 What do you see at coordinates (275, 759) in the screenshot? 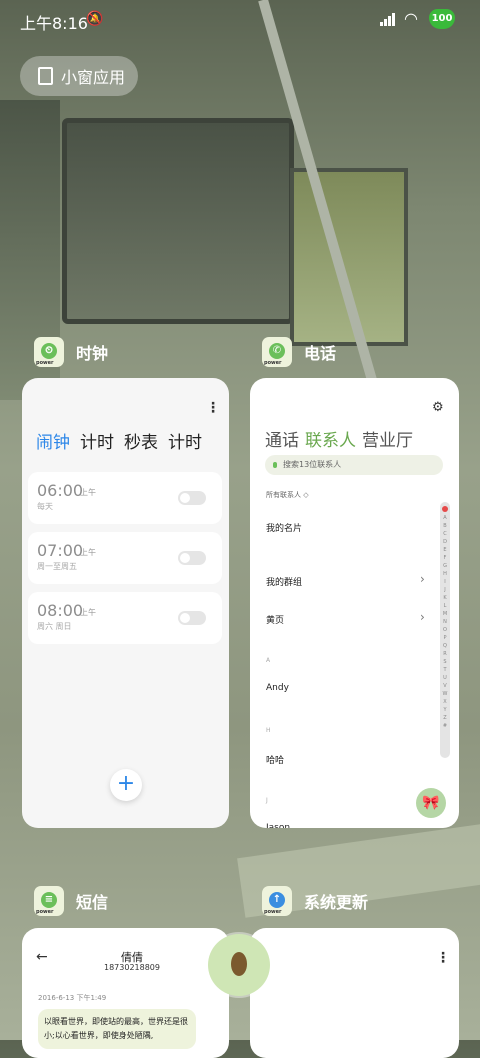
I see `contact-row: 哈哈` at bounding box center [275, 759].